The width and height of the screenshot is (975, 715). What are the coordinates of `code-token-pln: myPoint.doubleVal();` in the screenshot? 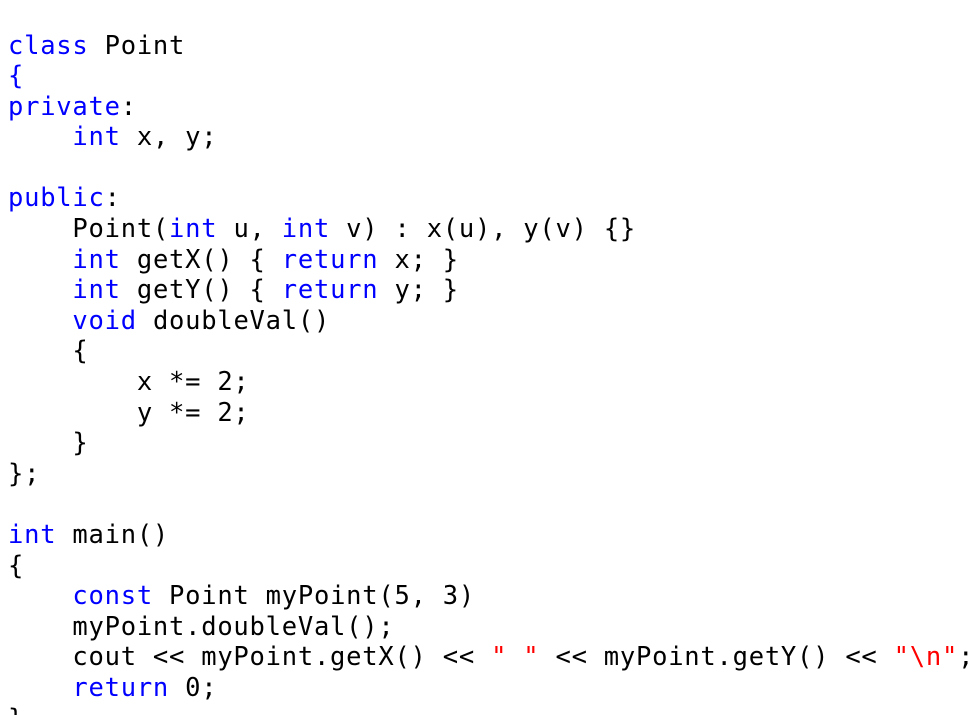 It's located at (201, 626).